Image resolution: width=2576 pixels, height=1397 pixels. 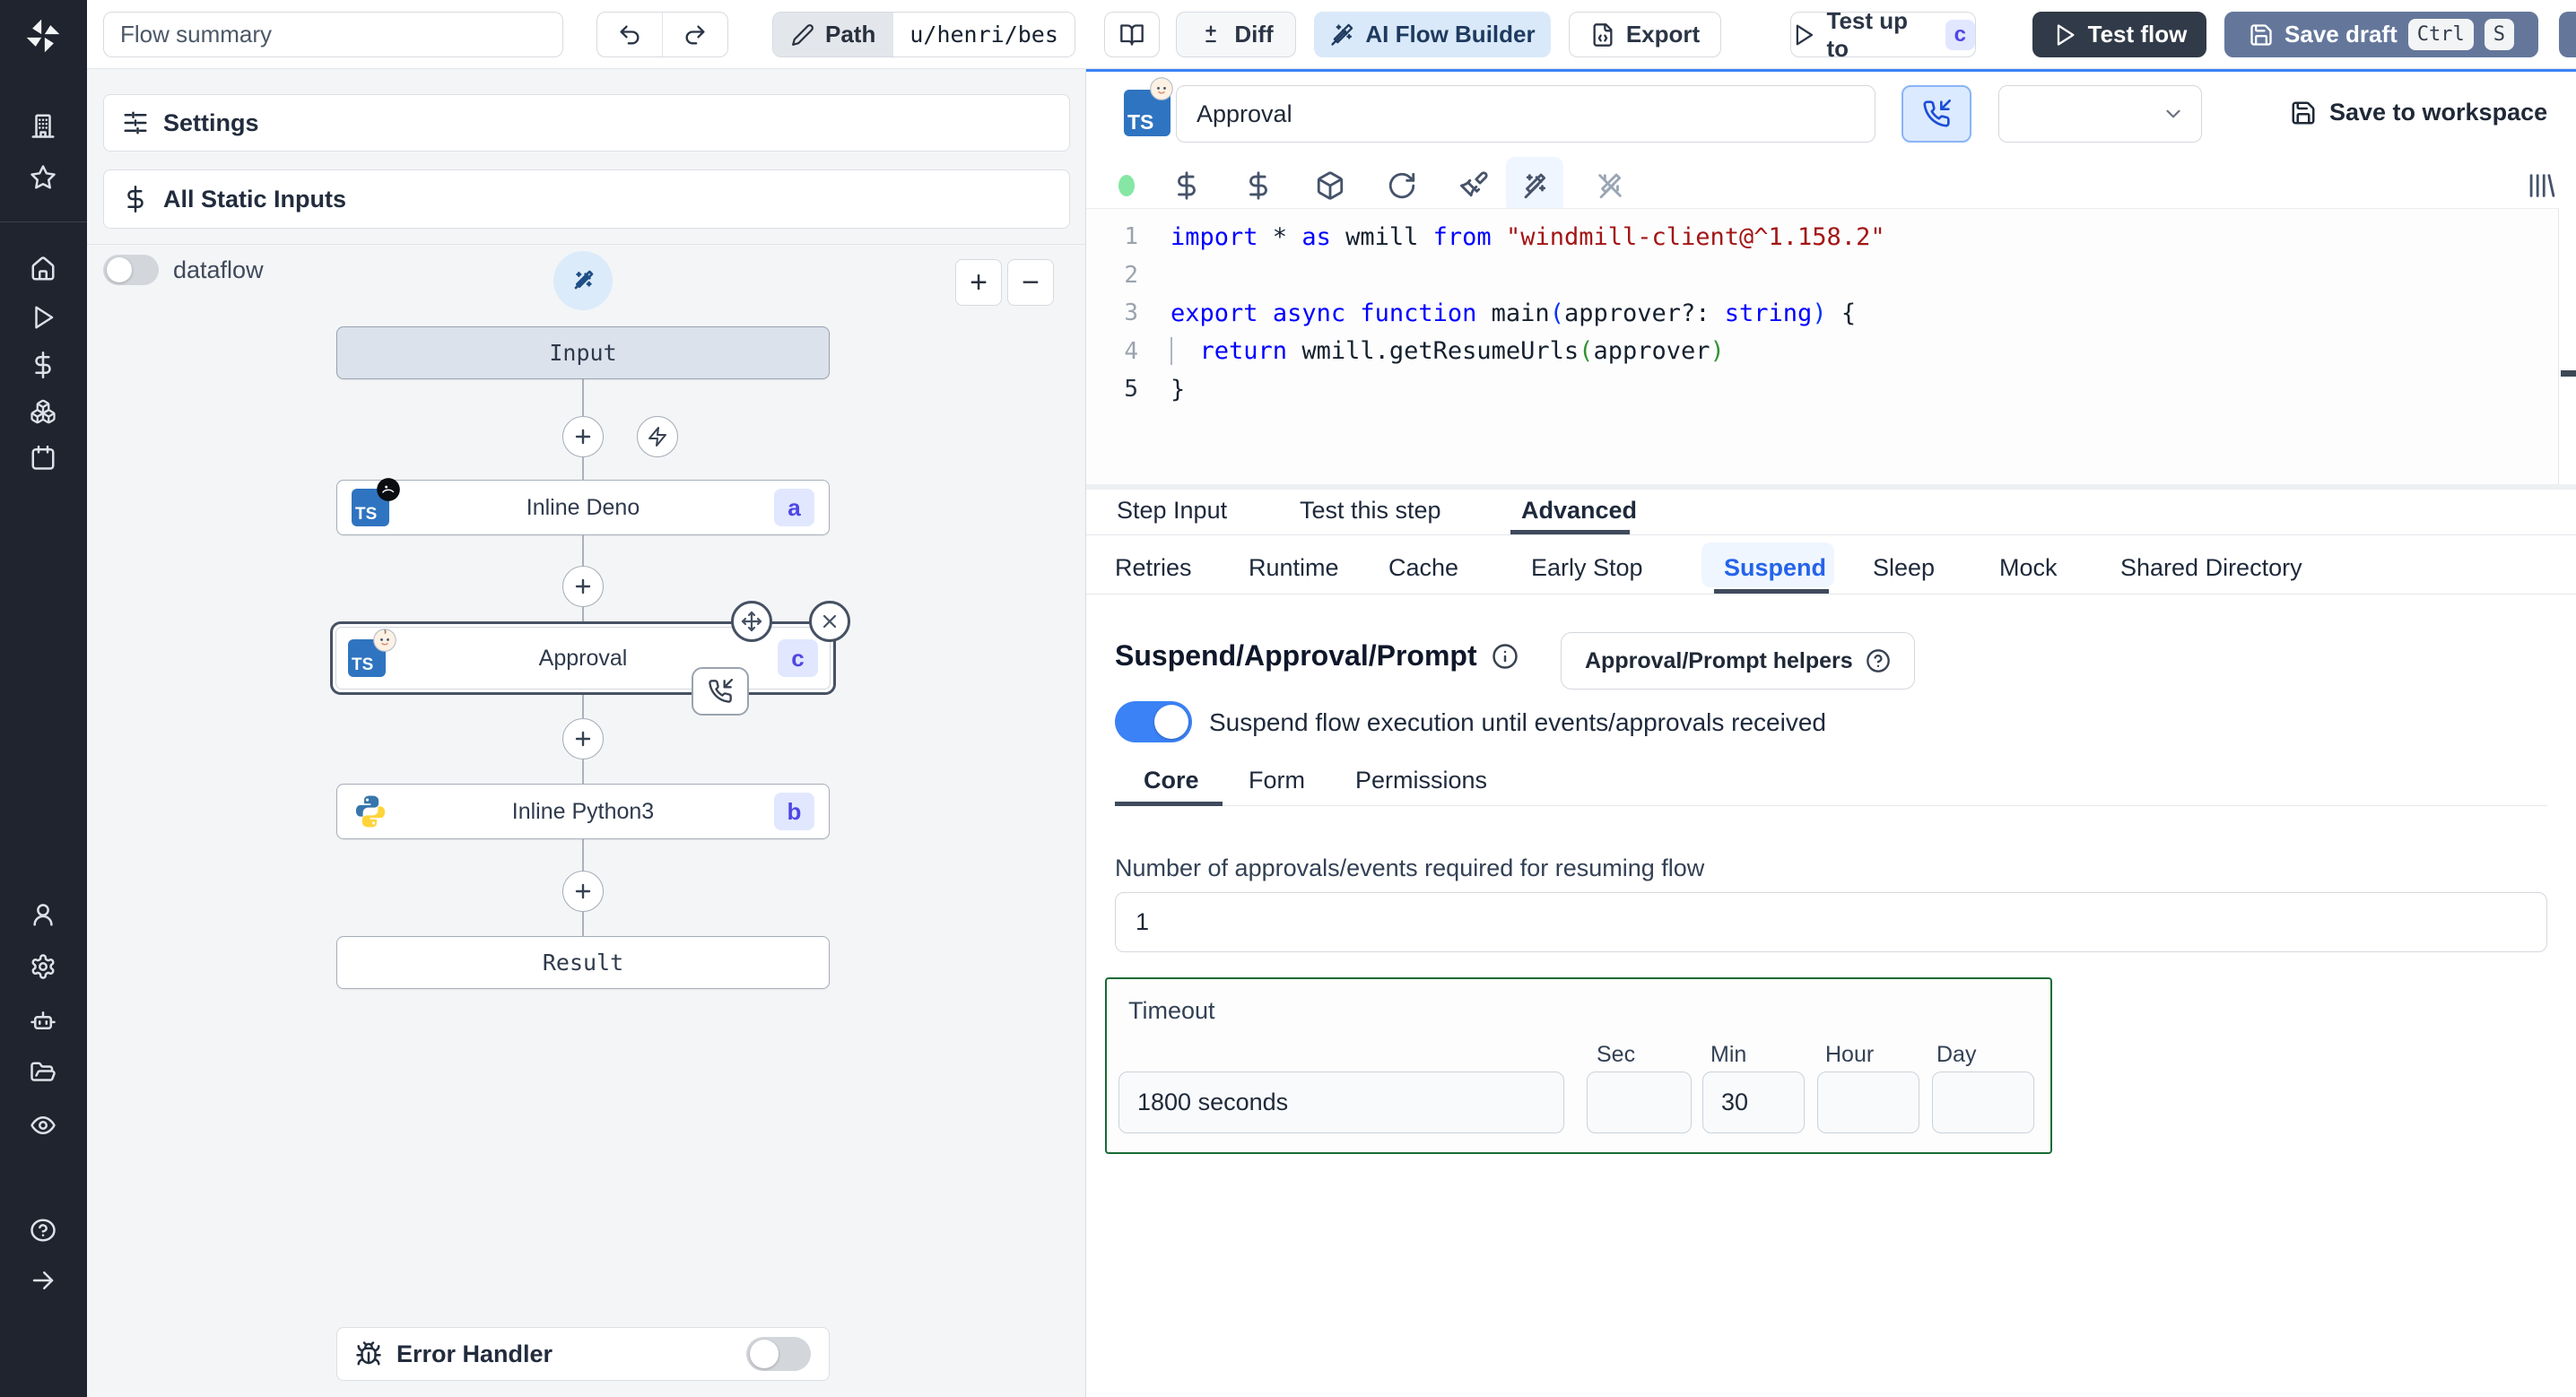 What do you see at coordinates (1186, 185) in the screenshot?
I see `add-variable-button` at bounding box center [1186, 185].